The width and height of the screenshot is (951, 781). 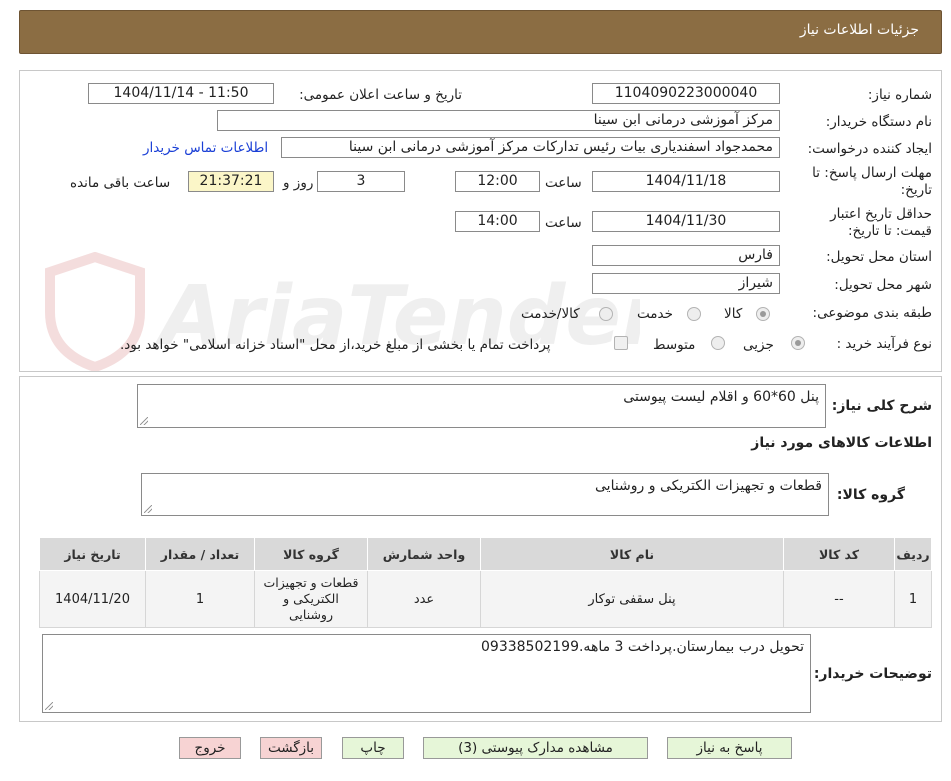 What do you see at coordinates (361, 181) in the screenshot?
I see `days-field: 3` at bounding box center [361, 181].